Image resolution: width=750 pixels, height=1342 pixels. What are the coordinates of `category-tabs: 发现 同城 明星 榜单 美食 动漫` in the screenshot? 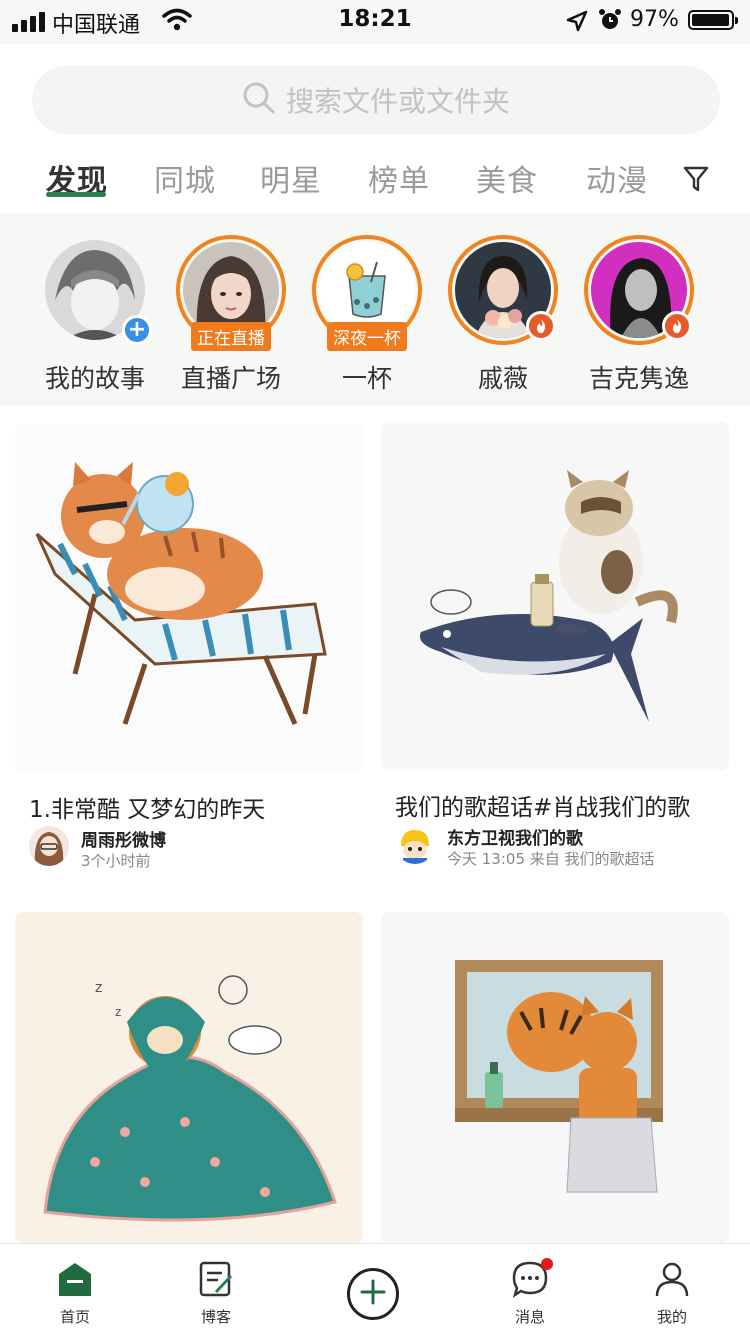 It's located at (375, 180).